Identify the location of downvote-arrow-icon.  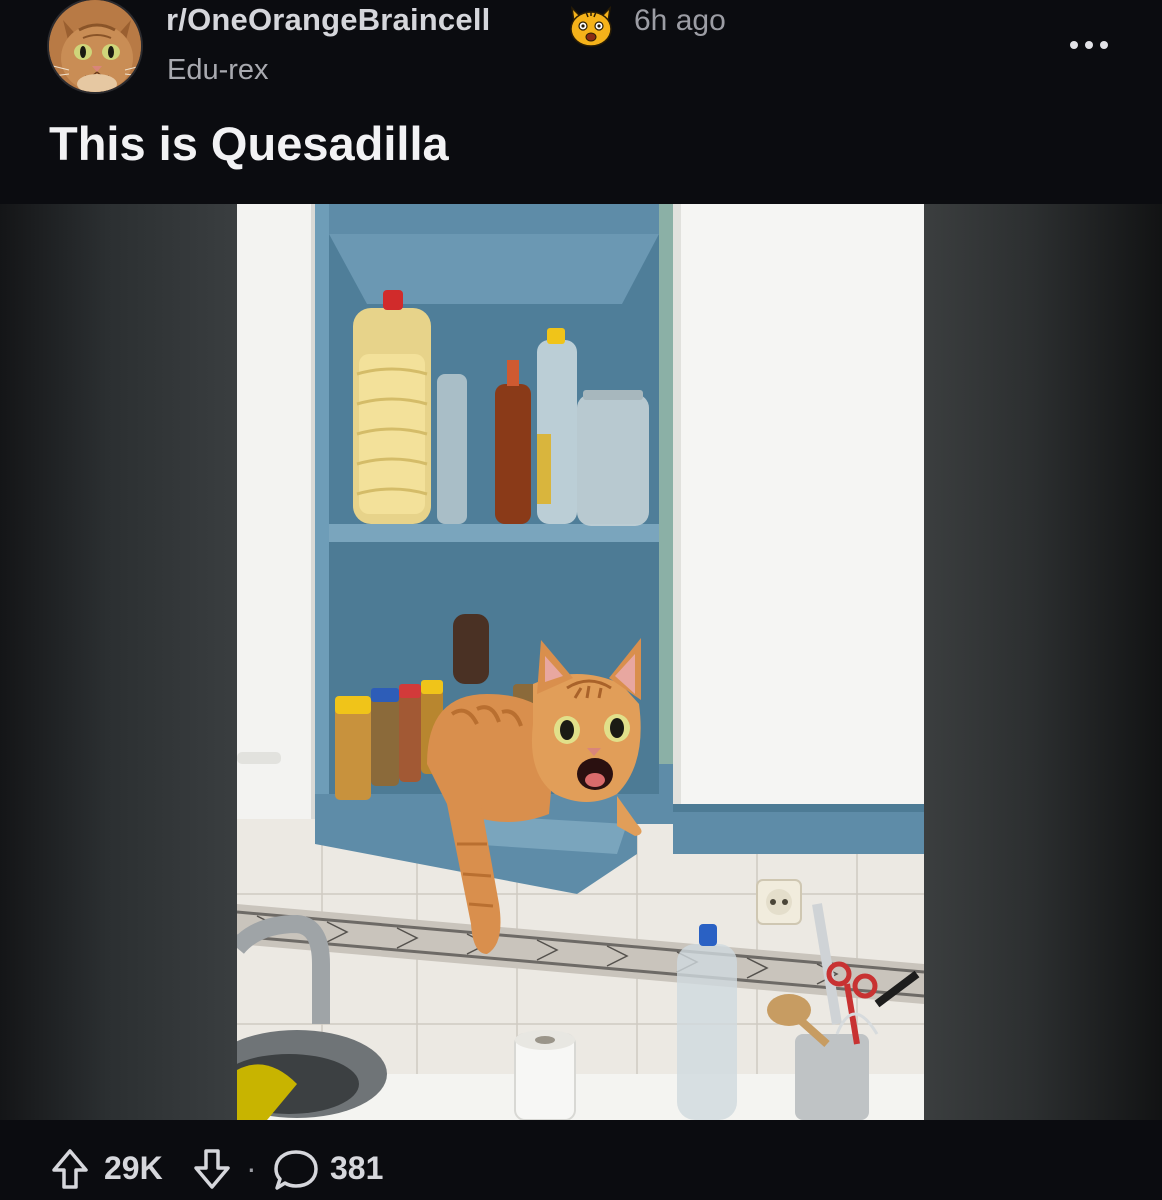
(212, 1169).